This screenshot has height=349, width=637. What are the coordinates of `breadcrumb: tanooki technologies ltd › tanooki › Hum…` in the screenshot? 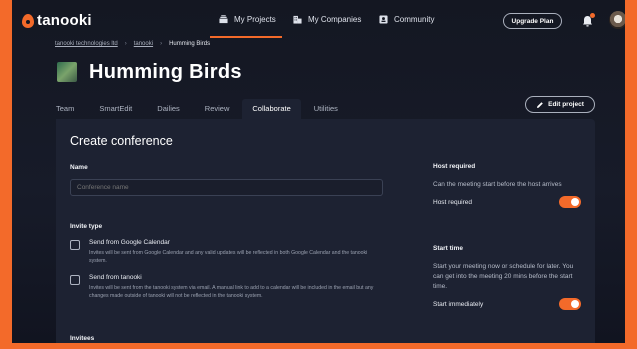 It's located at (132, 44).